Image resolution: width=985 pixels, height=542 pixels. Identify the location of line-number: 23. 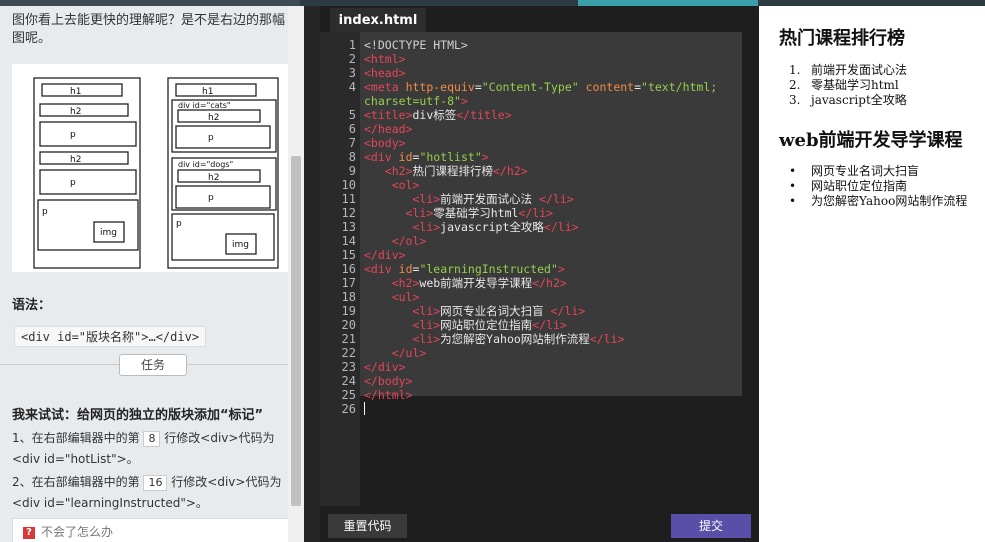
(348, 367).